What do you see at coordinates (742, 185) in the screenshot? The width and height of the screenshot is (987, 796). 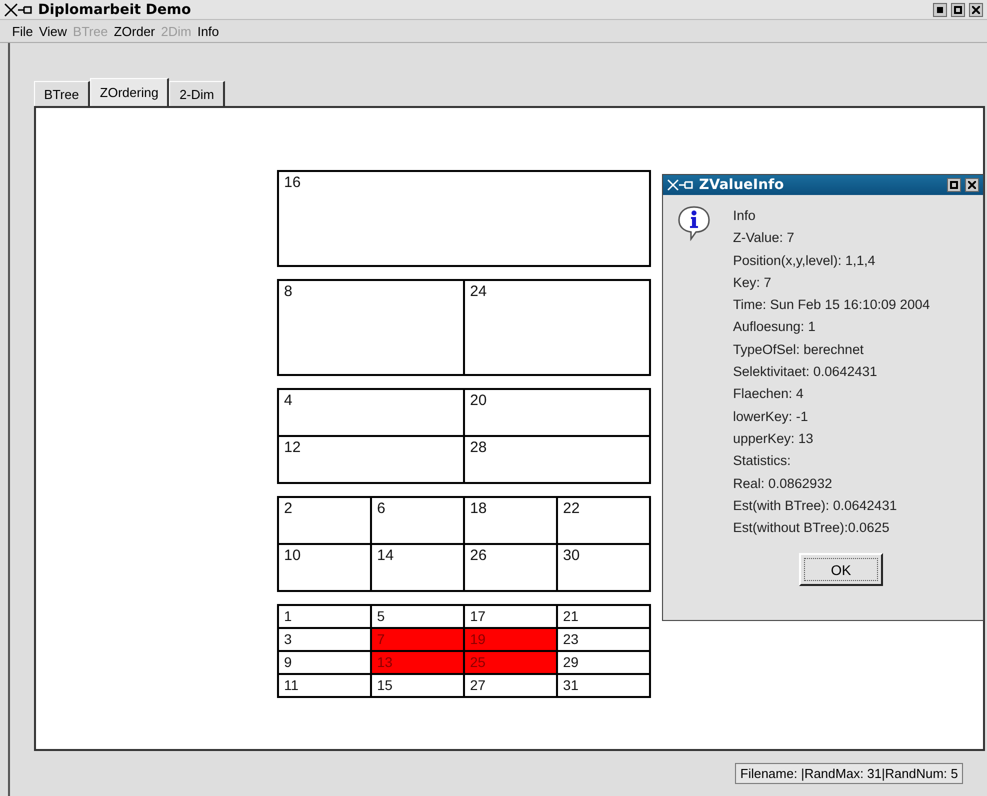 I see `dialog-title: ZValueInfo` at bounding box center [742, 185].